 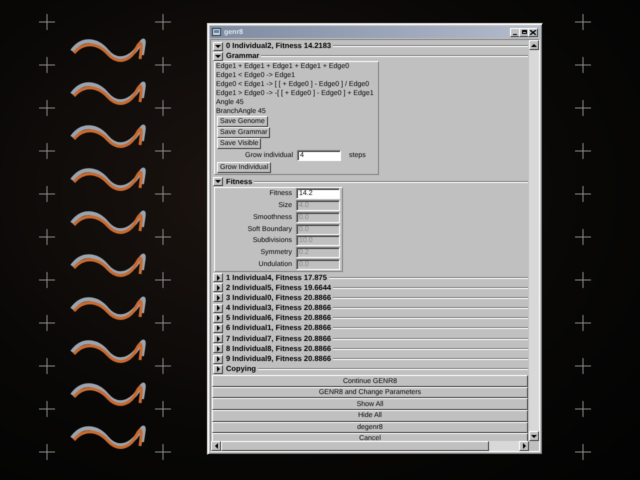 I want to click on maximize-button, so click(x=524, y=32).